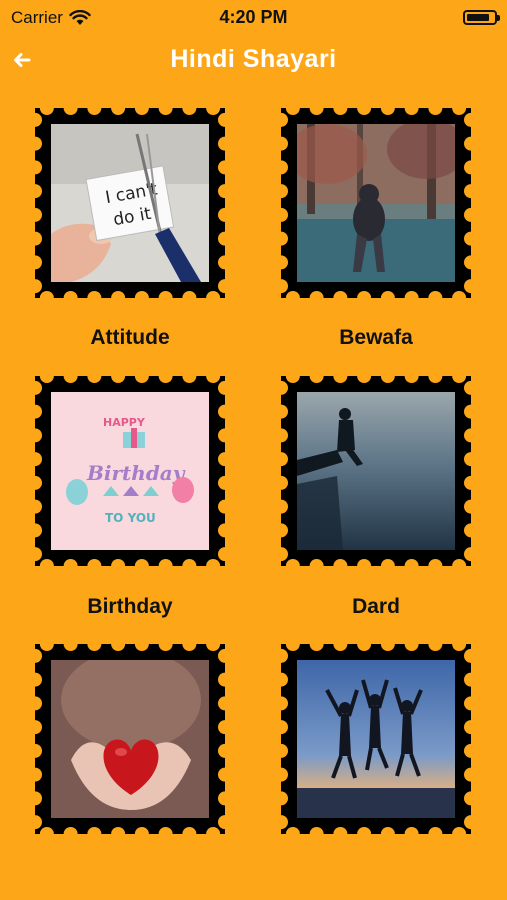 This screenshot has height=900, width=507. I want to click on page-title: Hindi Shayari, so click(253, 59).